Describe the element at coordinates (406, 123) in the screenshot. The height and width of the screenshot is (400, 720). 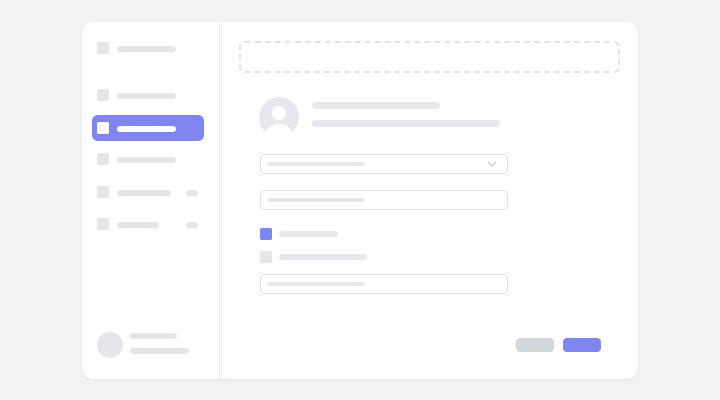
I see `profile-detail-placeholder` at that location.